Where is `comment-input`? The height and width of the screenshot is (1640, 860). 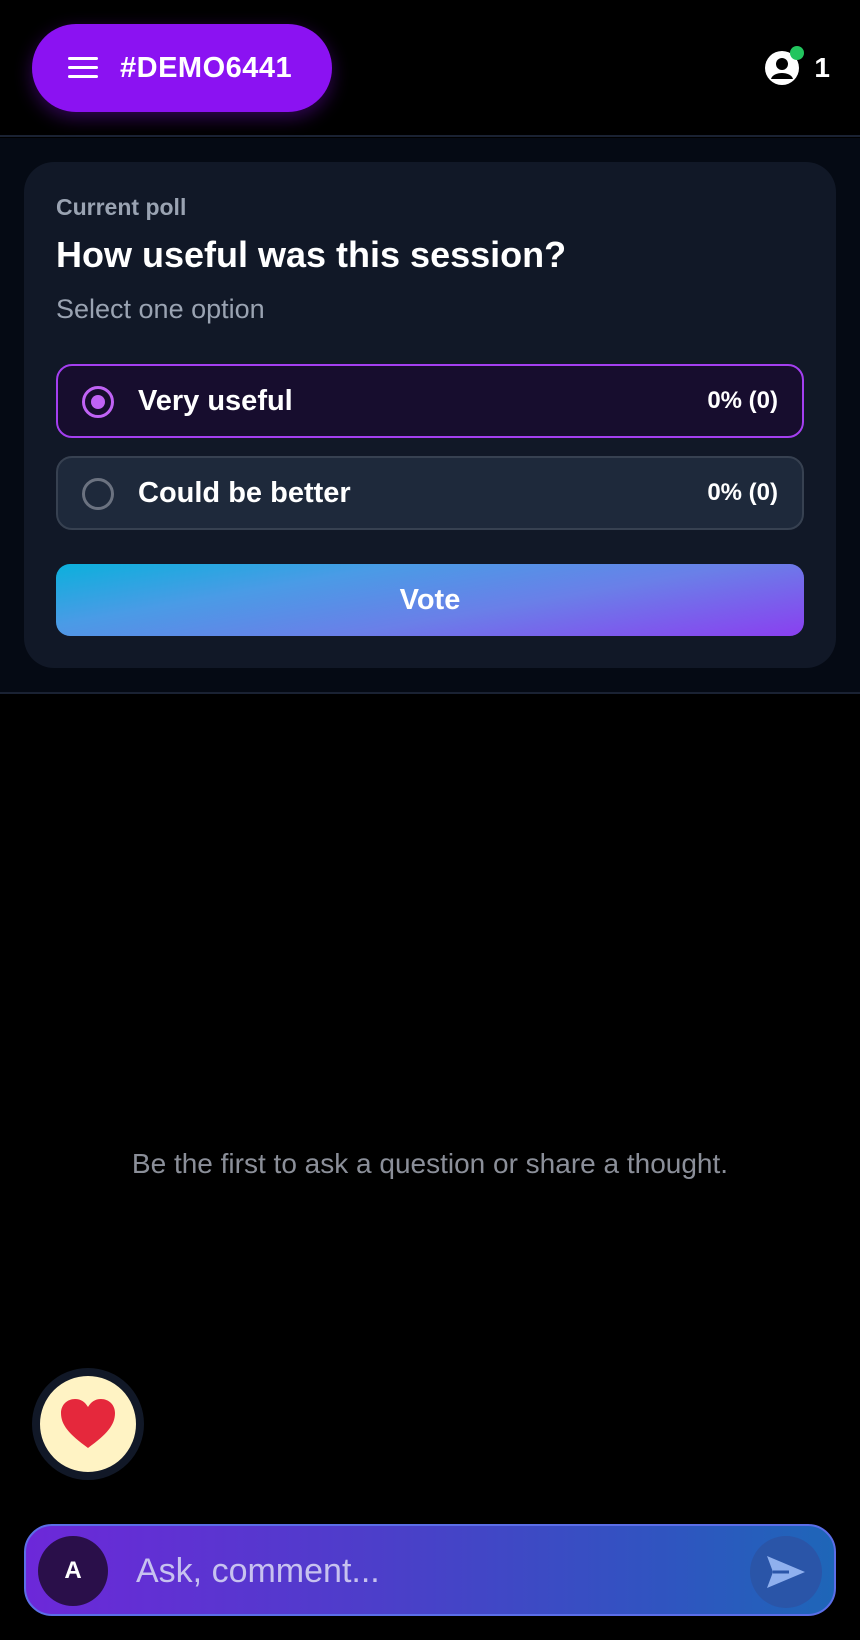
comment-input is located at coordinates (421, 1571).